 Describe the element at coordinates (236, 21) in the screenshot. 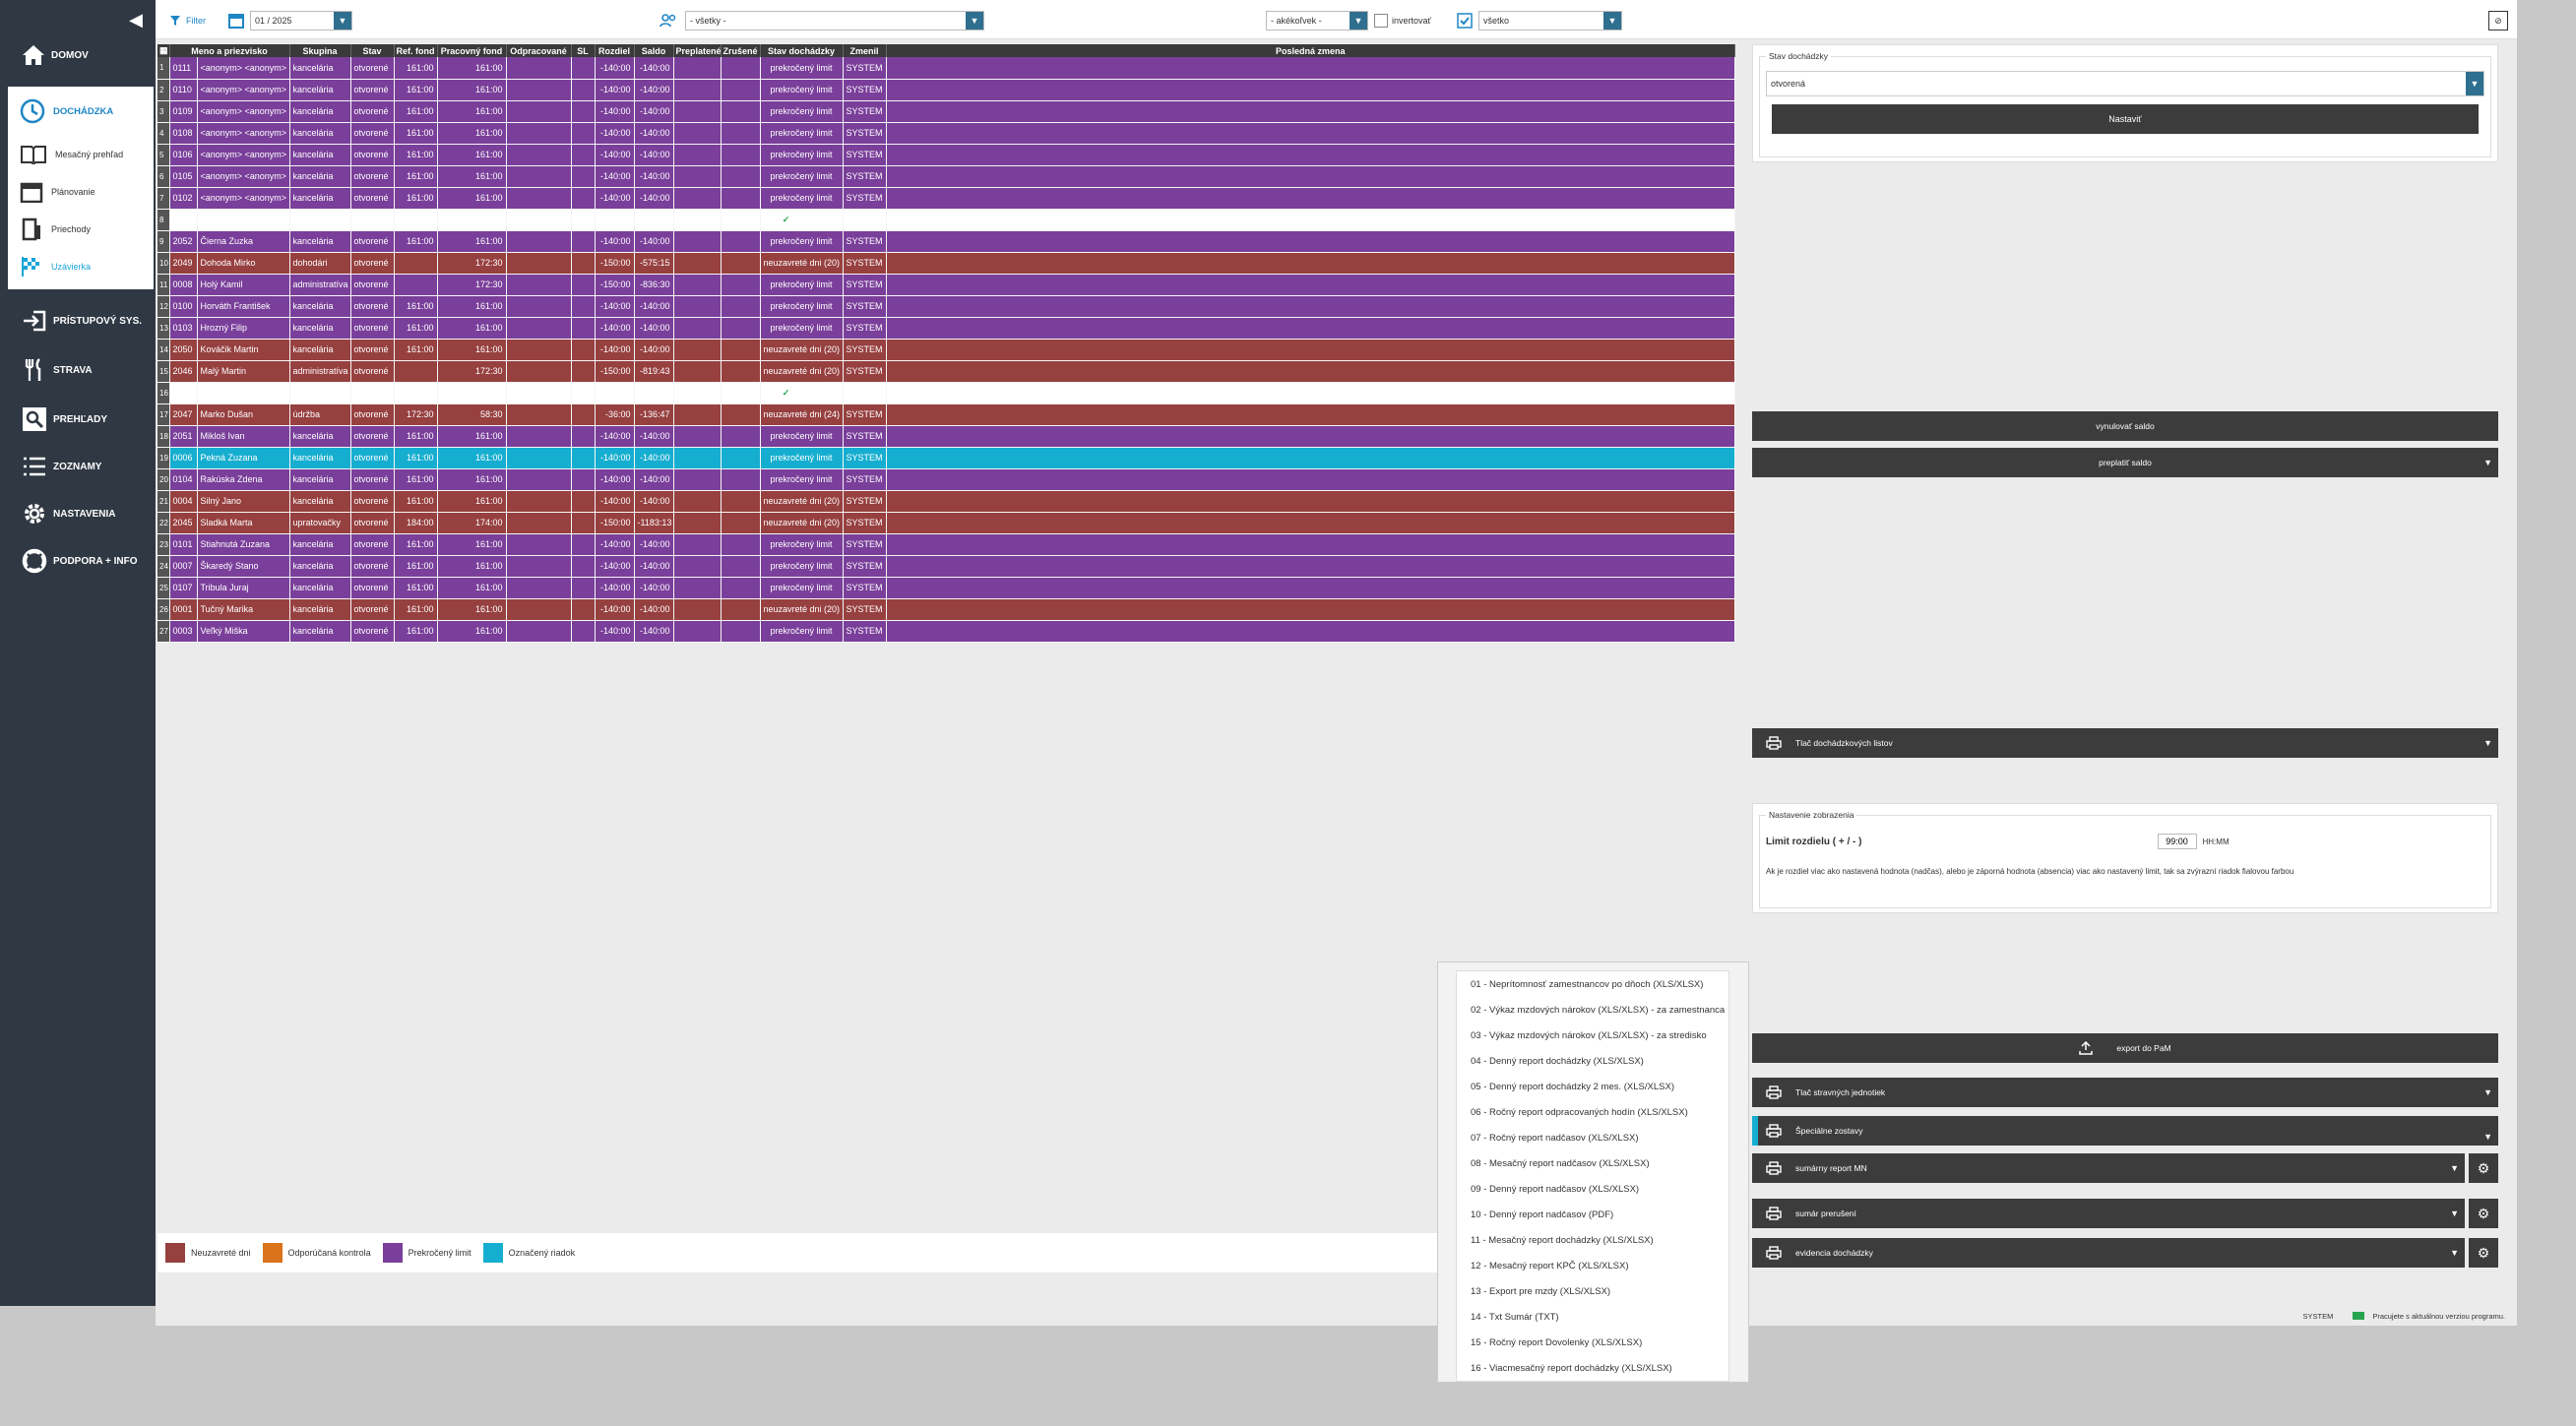

I see `calendar-icon` at that location.